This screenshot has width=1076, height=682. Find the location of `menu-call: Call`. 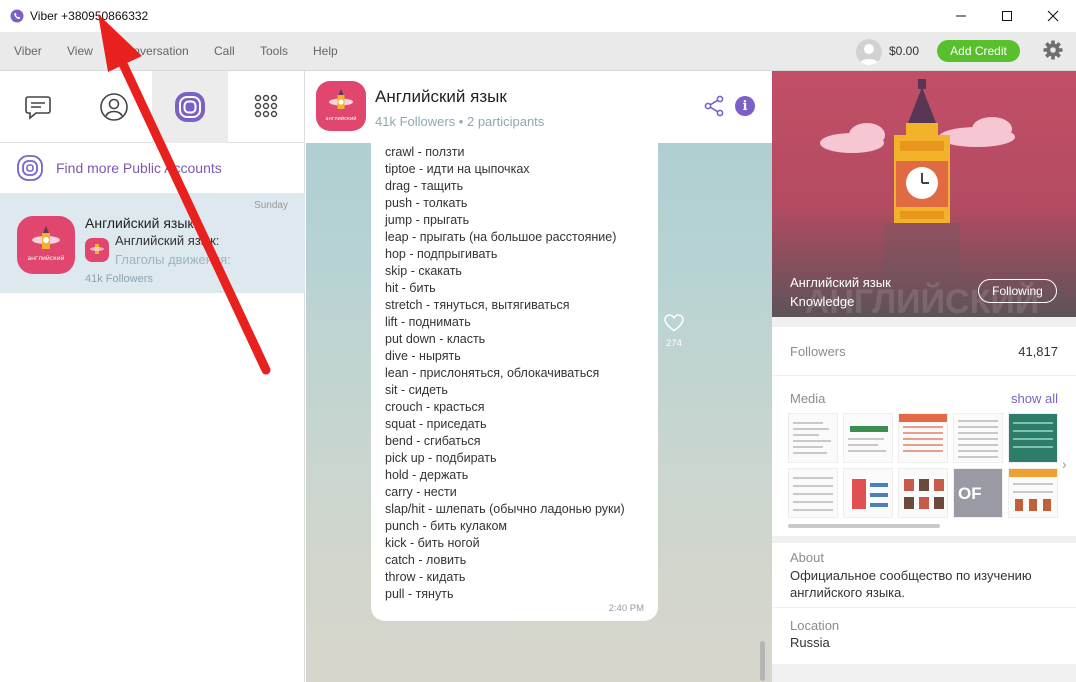

menu-call: Call is located at coordinates (224, 51).